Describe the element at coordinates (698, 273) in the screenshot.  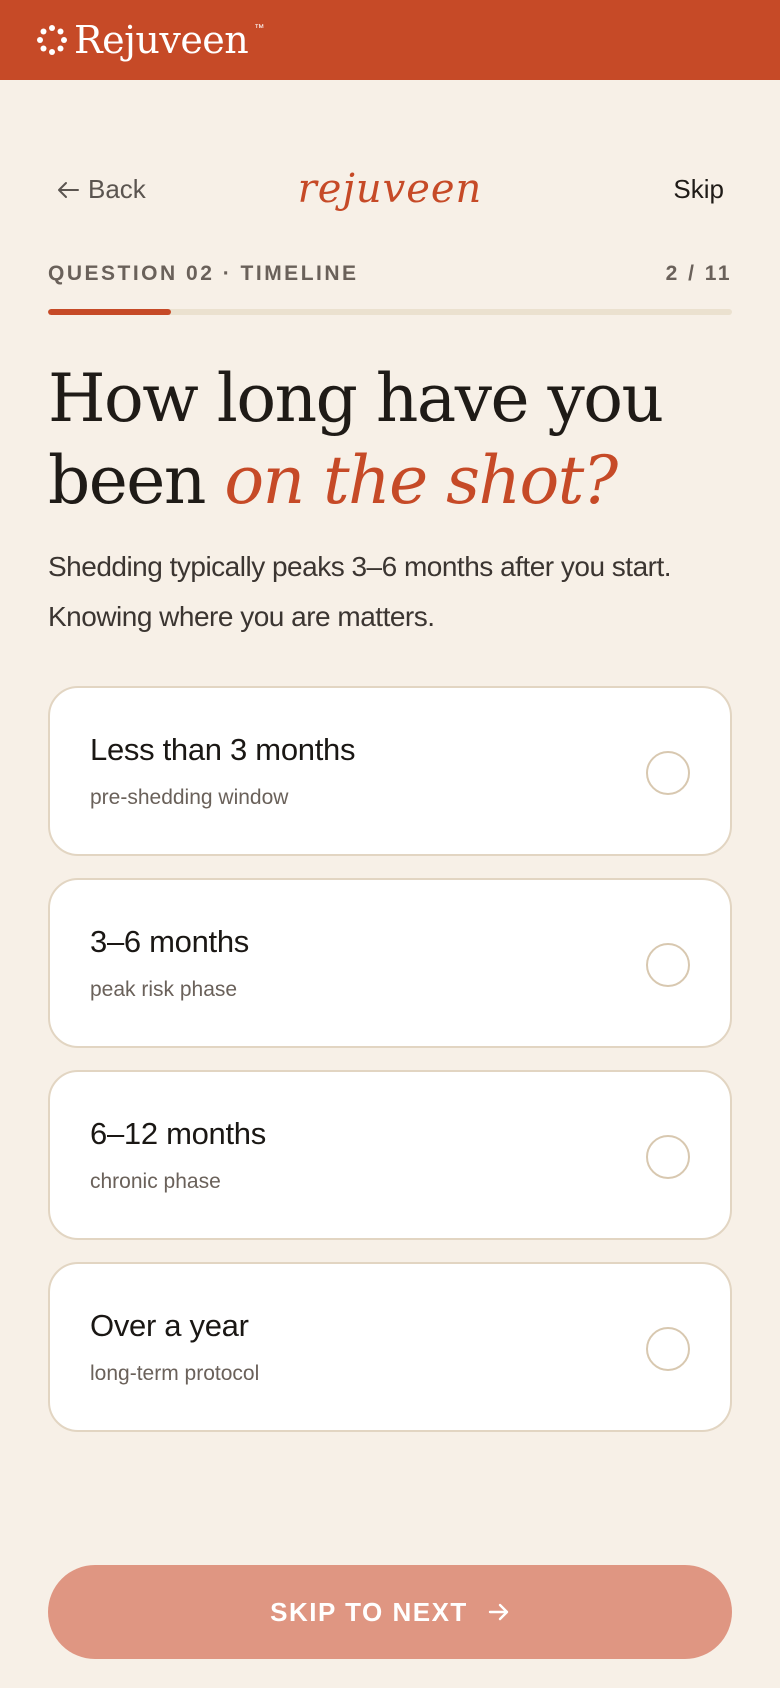
I see `question-counter: 2 / 11` at that location.